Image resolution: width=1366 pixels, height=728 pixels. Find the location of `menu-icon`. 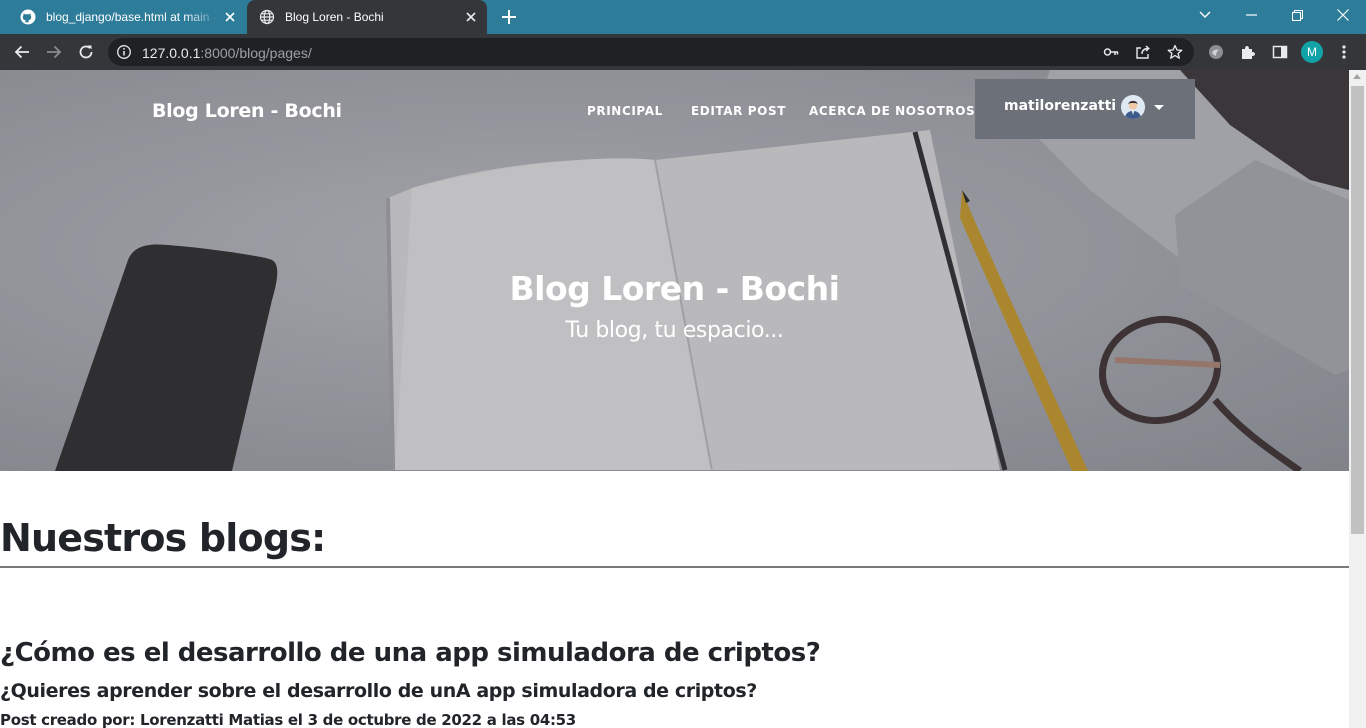

menu-icon is located at coordinates (1344, 52).